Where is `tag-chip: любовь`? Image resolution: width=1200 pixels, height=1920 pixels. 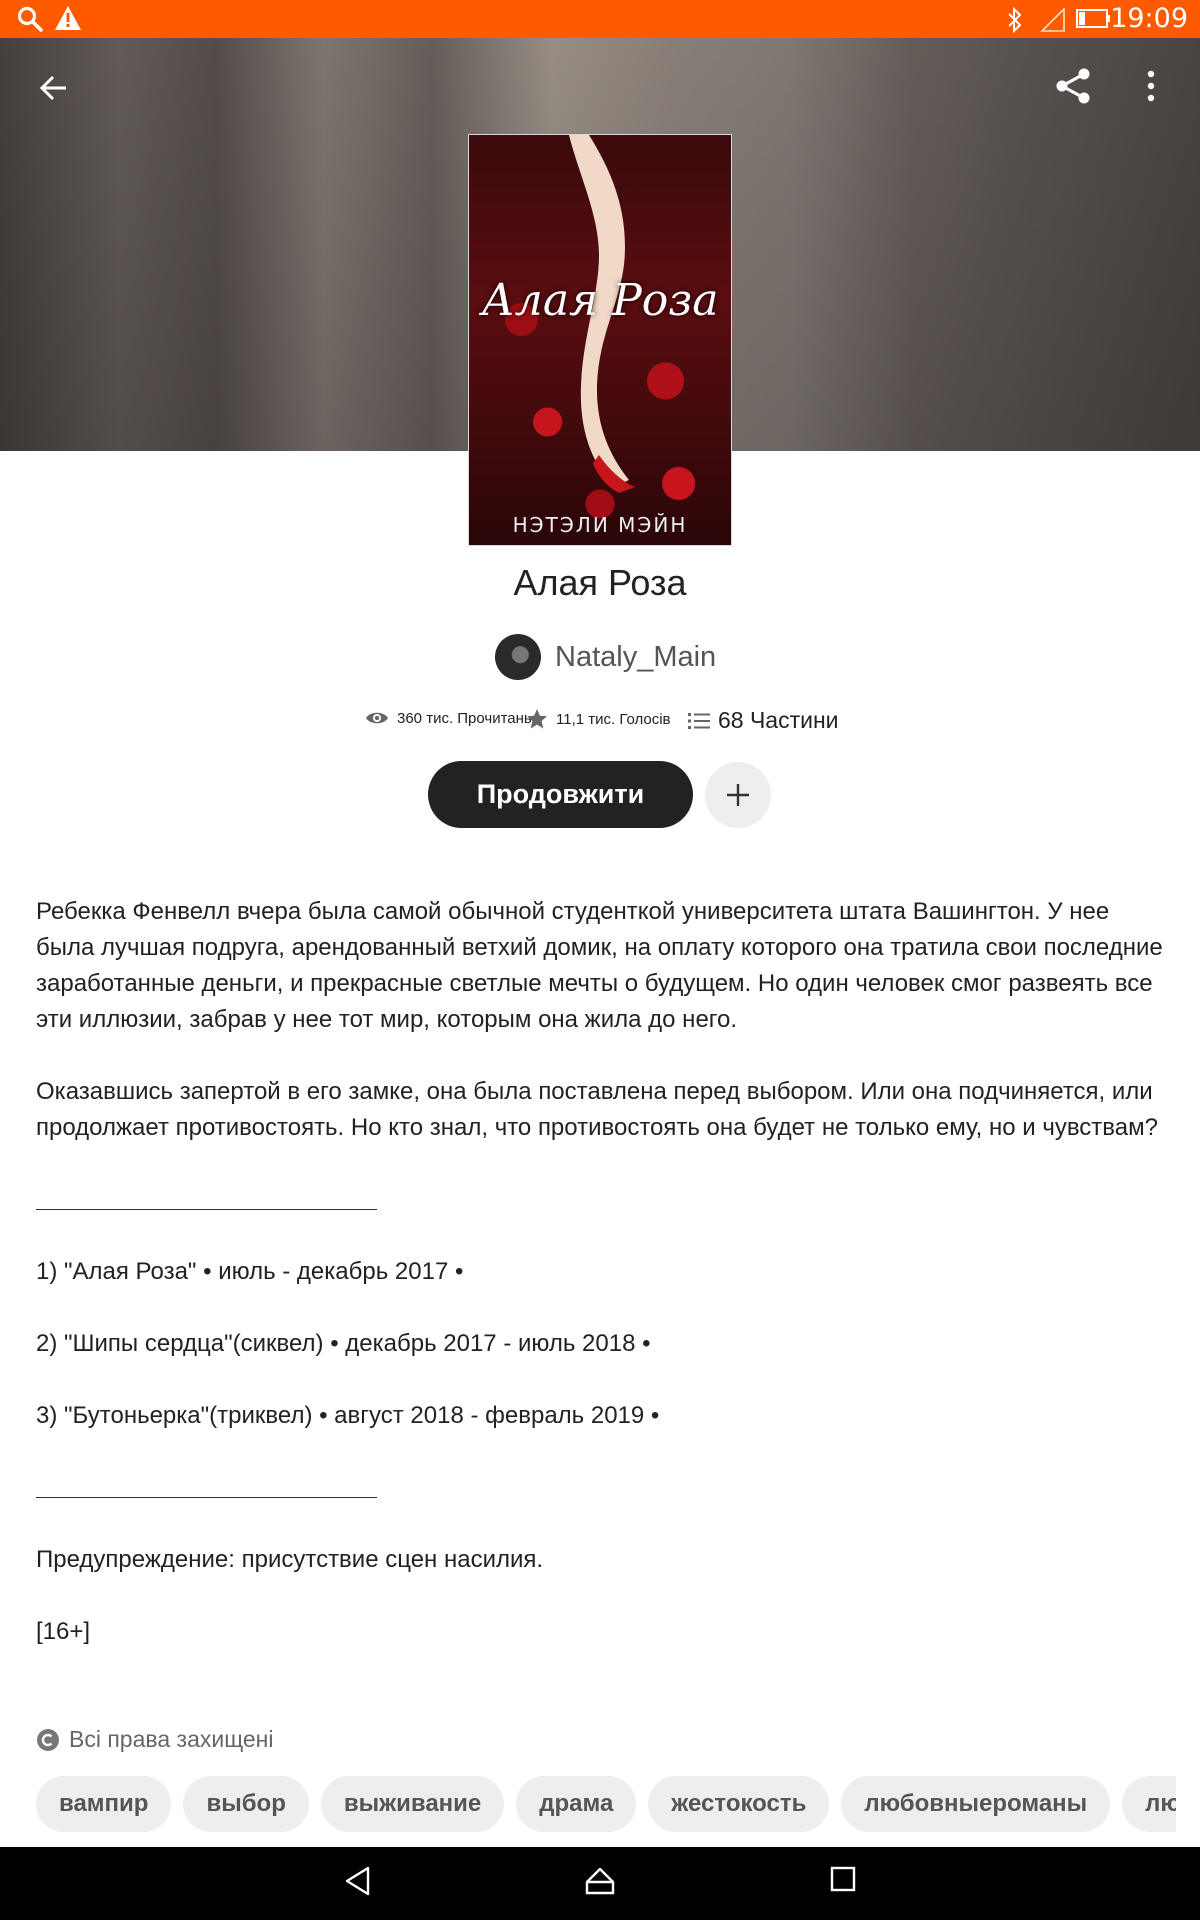 tag-chip: любовь is located at coordinates (1149, 1804).